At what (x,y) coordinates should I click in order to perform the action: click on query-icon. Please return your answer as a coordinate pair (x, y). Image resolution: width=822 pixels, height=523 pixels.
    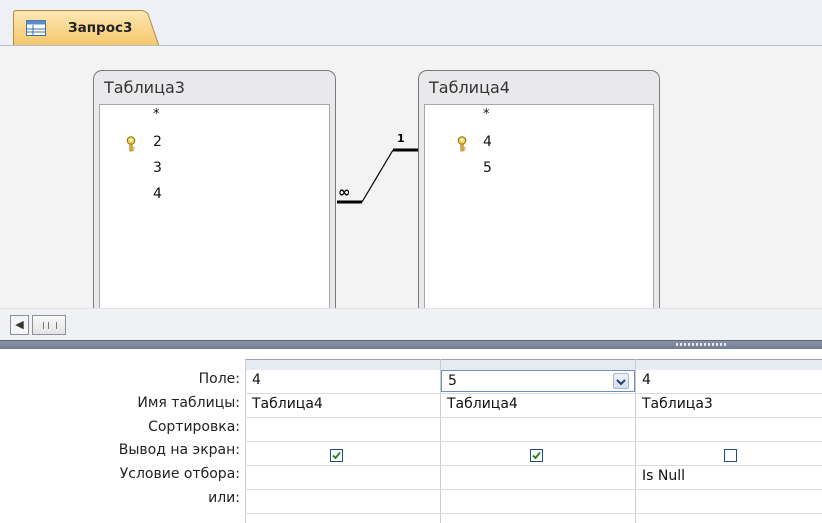
    Looking at the image, I should click on (36, 28).